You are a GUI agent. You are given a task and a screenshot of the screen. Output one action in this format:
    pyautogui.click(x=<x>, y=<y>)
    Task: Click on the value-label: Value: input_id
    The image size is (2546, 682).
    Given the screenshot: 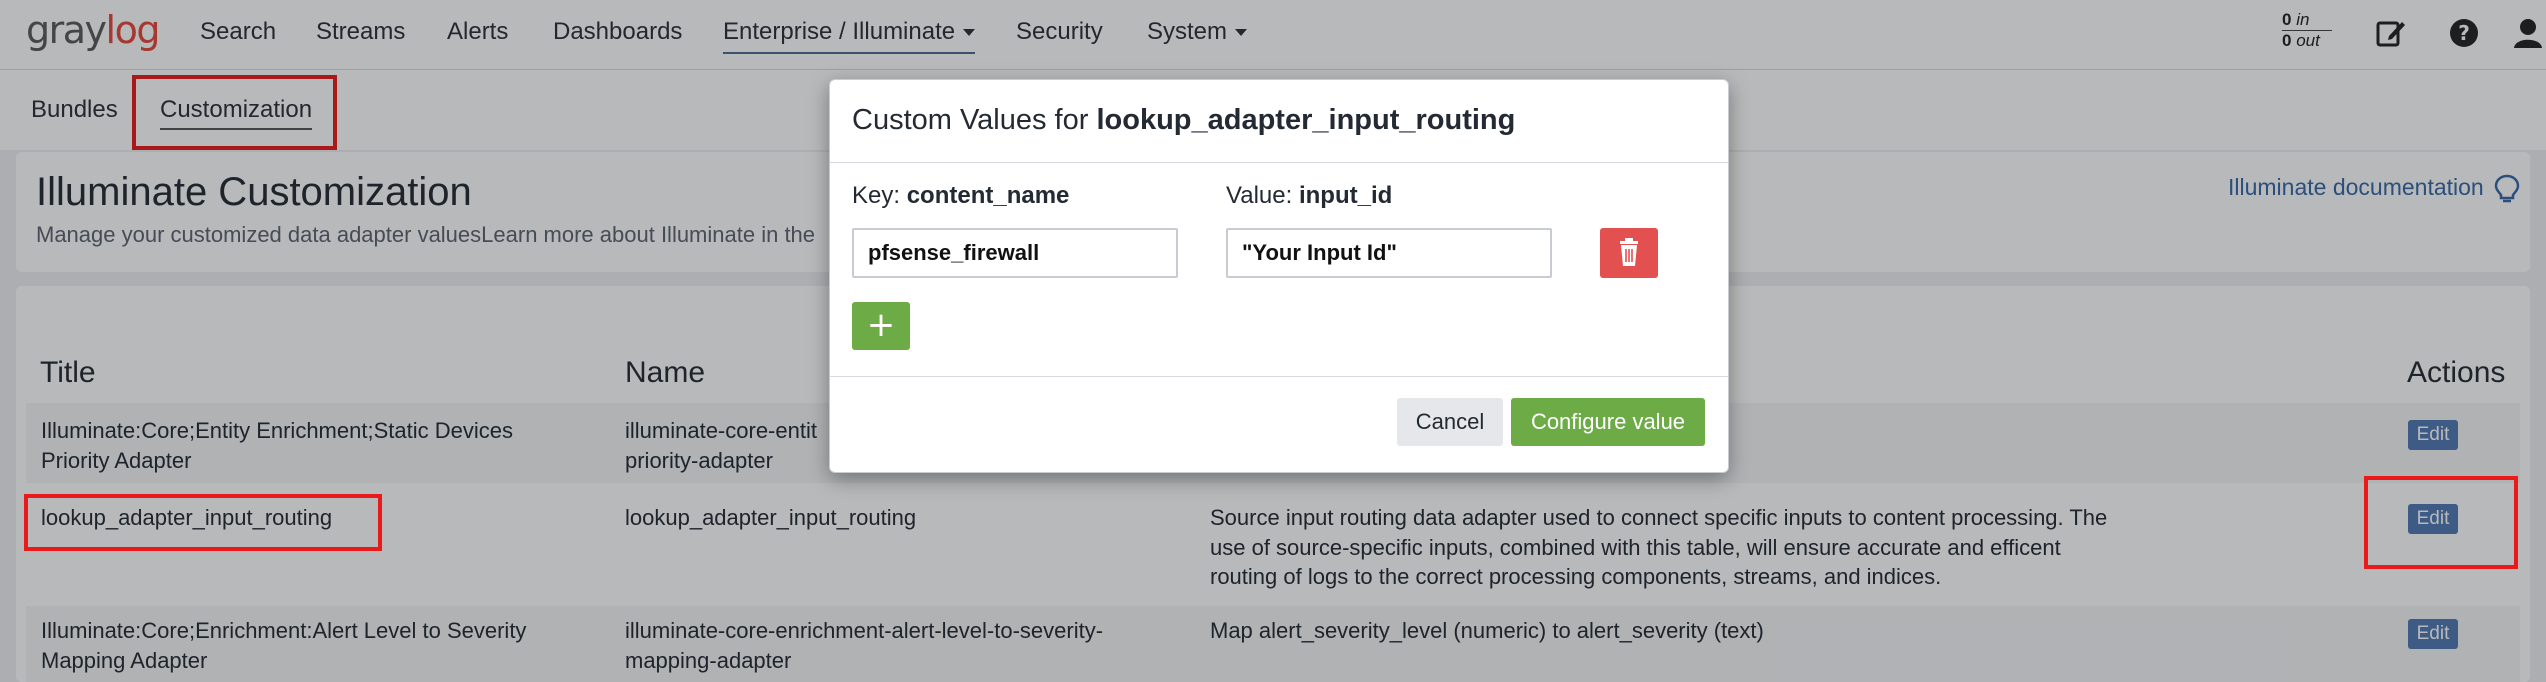 What is the action you would take?
    pyautogui.click(x=1309, y=196)
    